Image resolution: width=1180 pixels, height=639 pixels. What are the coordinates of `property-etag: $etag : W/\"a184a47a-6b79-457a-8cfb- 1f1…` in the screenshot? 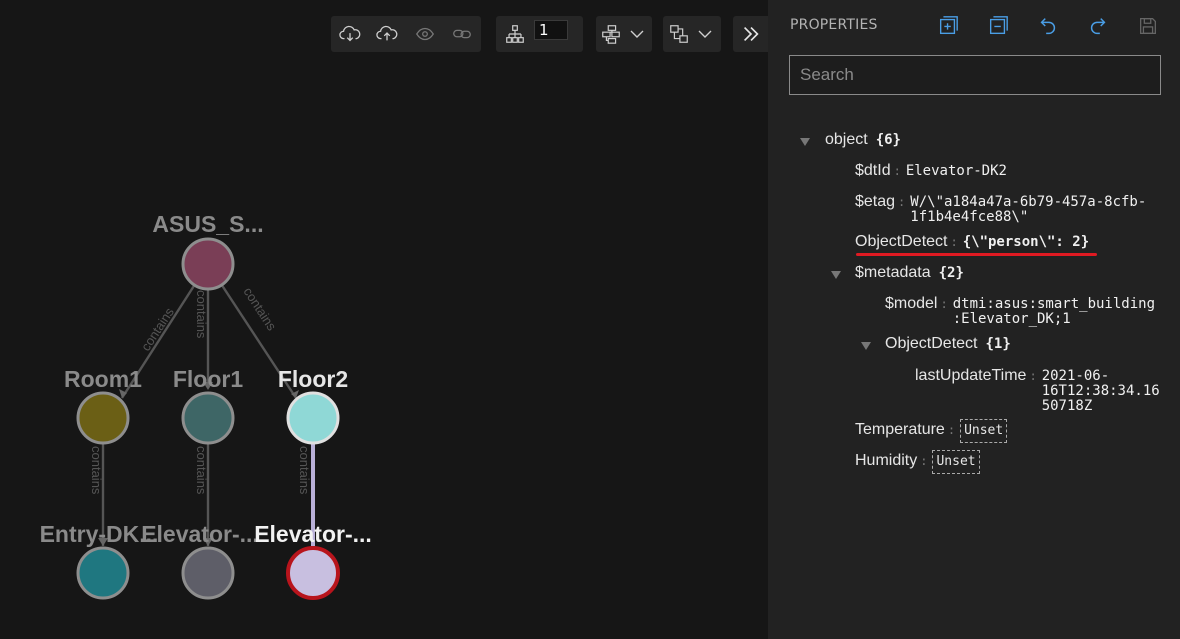 It's located at (1000, 209).